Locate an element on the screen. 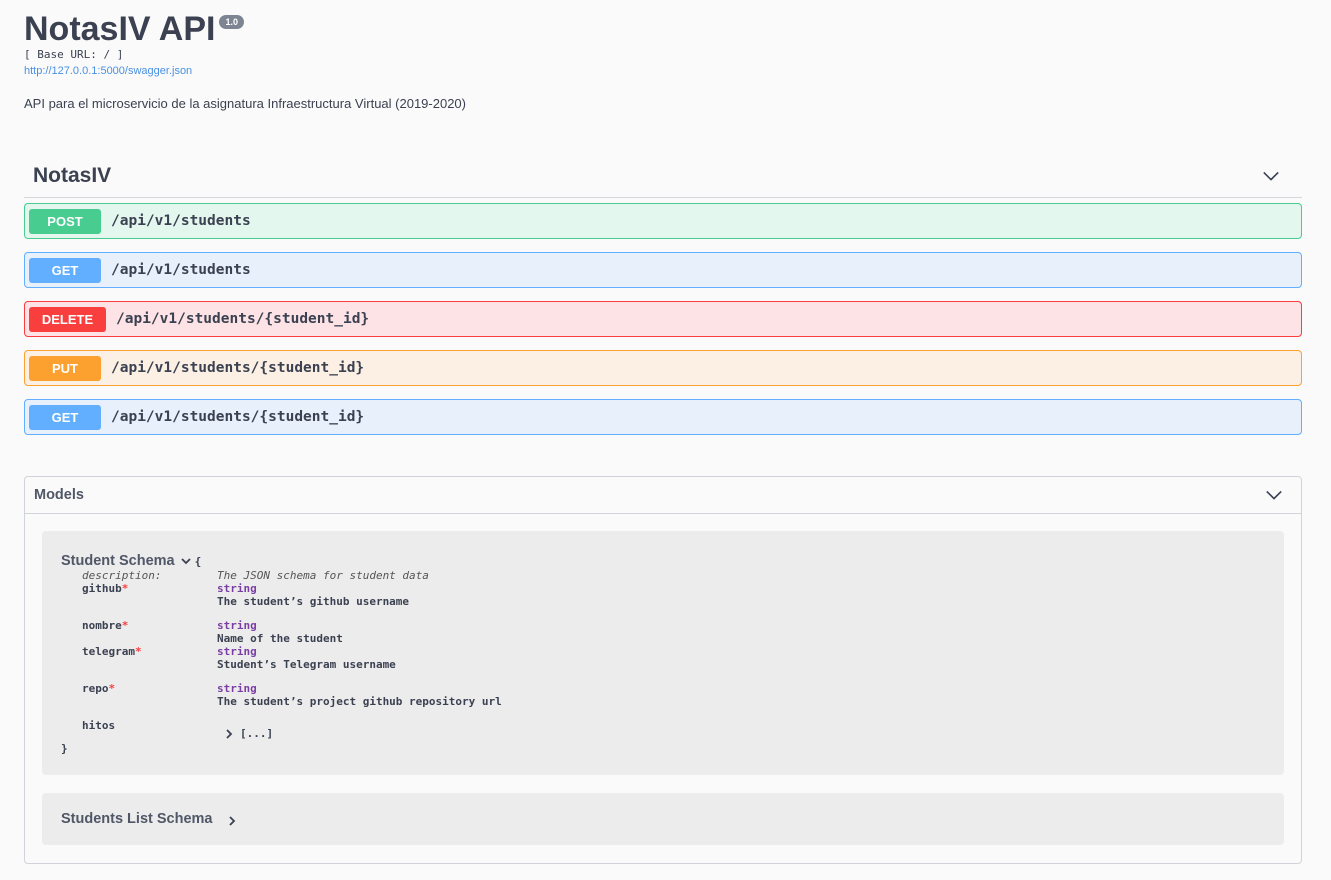 This screenshot has height=880, width=1331. operation-get-students: GET /api/v1/students is located at coordinates (663, 270).